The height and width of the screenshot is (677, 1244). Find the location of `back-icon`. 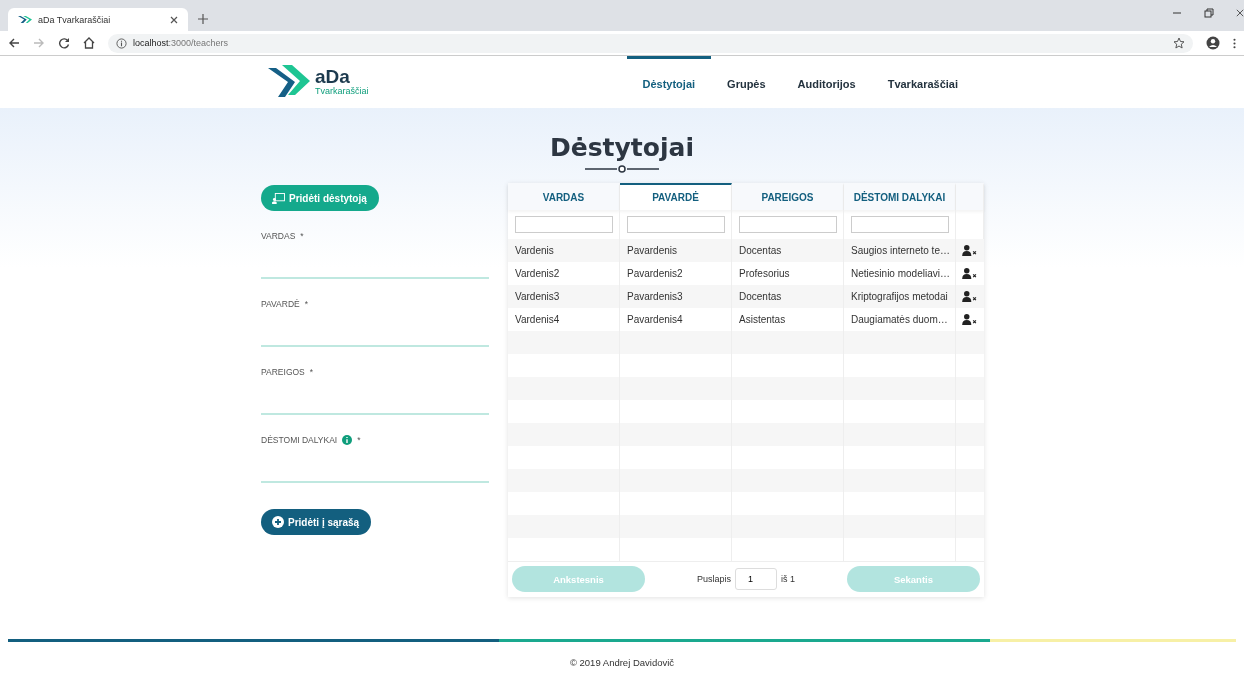

back-icon is located at coordinates (14, 43).